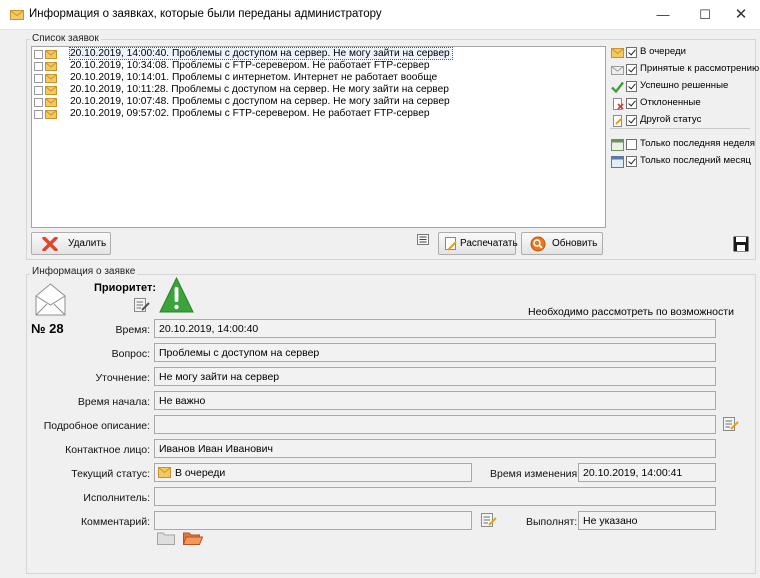  What do you see at coordinates (435, 400) in the screenshot?
I see `start-time-field: Не важно` at bounding box center [435, 400].